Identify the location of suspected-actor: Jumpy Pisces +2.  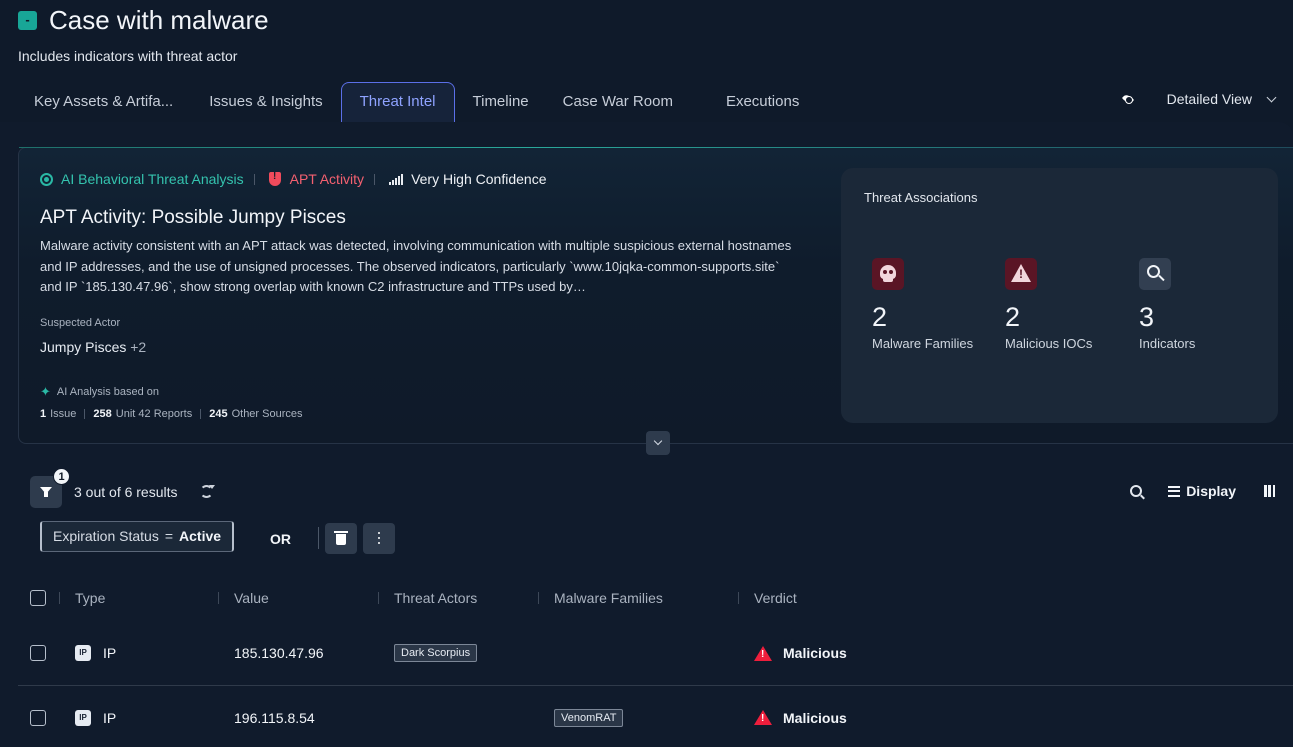
(93, 347).